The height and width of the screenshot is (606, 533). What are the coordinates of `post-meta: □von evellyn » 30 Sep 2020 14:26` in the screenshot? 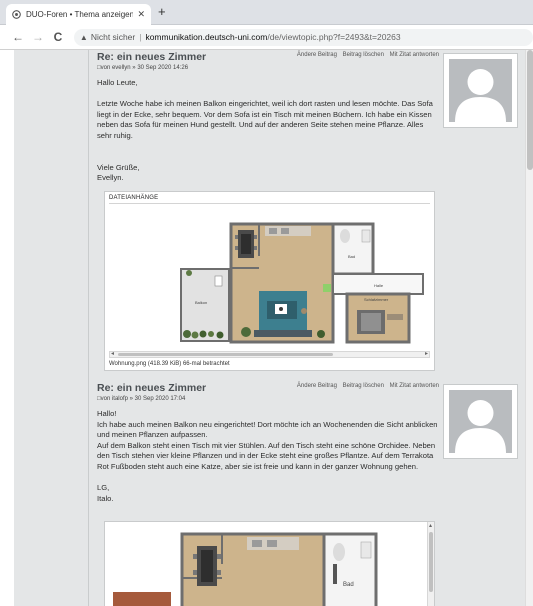 It's located at (143, 68).